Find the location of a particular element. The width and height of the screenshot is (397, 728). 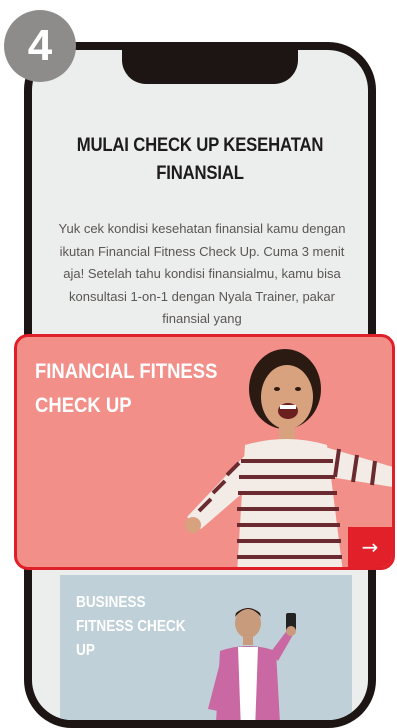

phone-notch is located at coordinates (210, 67).